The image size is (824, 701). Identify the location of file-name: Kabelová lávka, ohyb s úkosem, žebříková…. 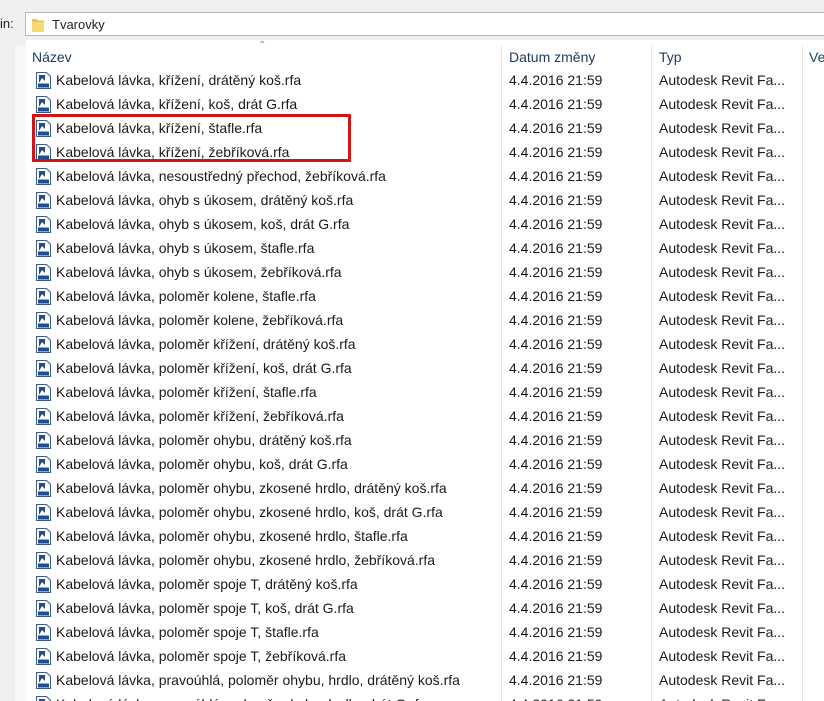
(199, 272).